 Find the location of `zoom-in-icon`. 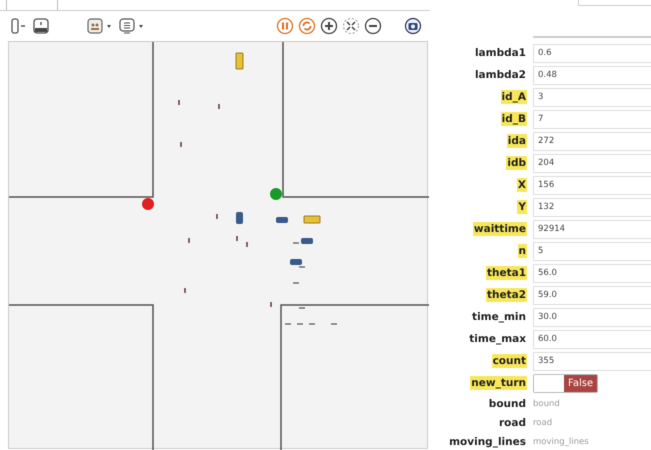

zoom-in-icon is located at coordinates (329, 26).